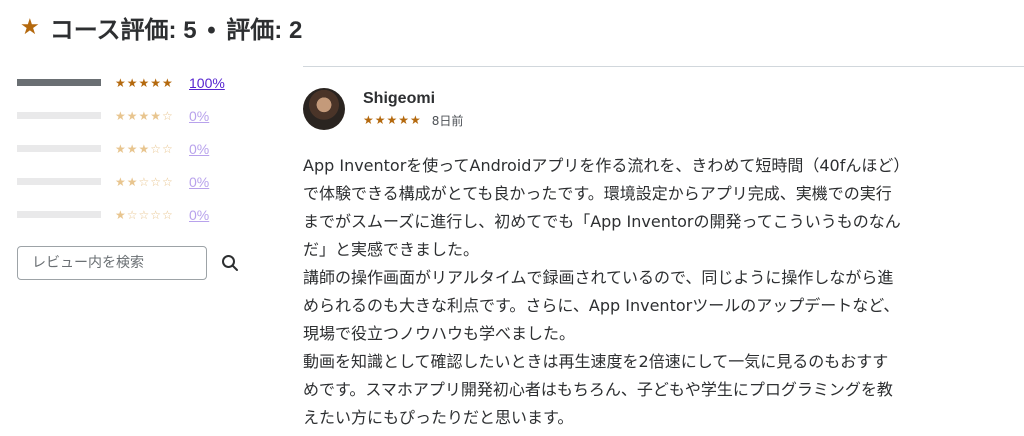  Describe the element at coordinates (447, 120) in the screenshot. I see `review-date: 8日前` at that location.